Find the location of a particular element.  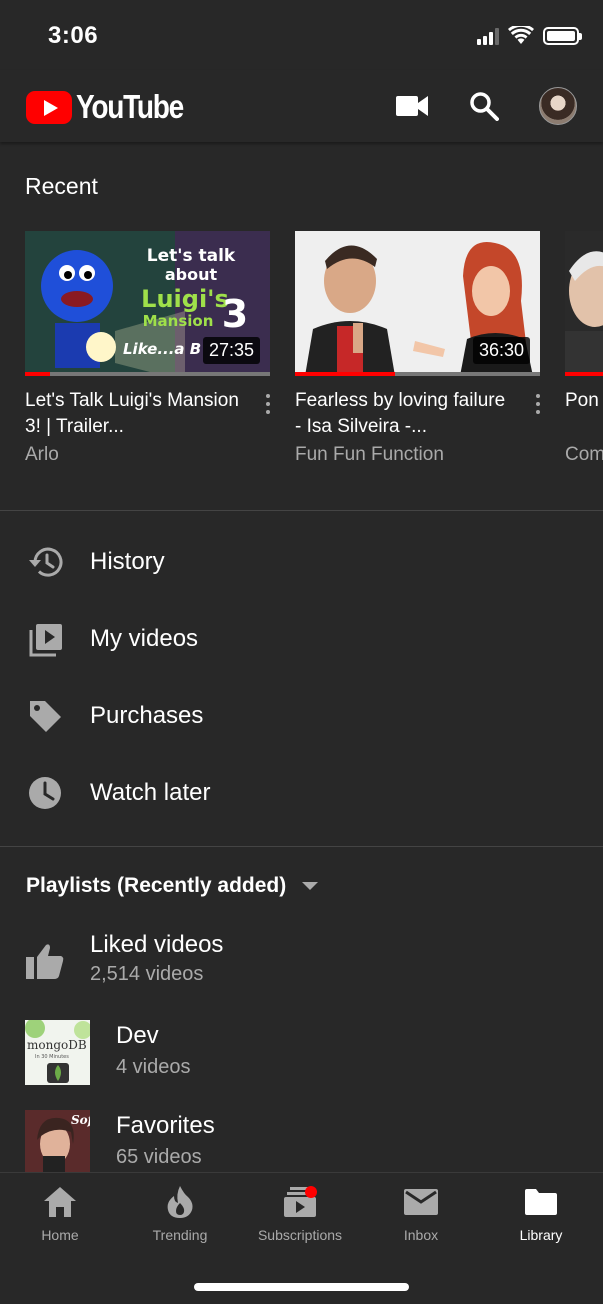

signal-icon is located at coordinates (488, 36).